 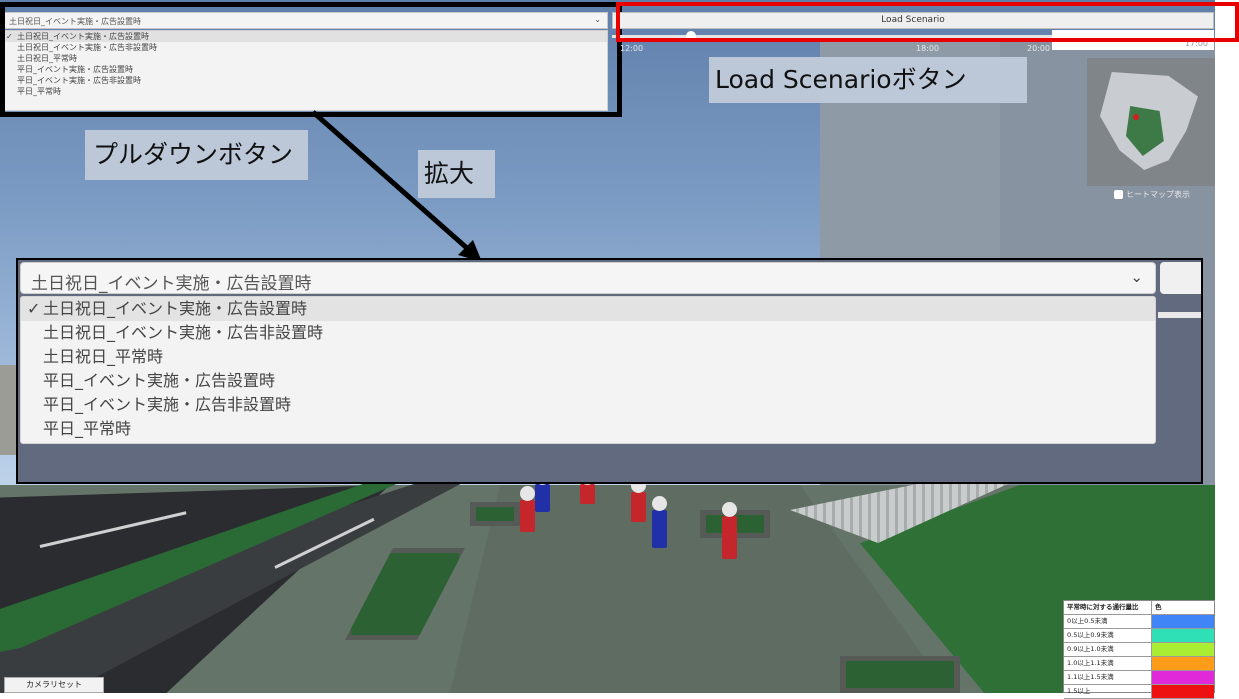 What do you see at coordinates (588, 309) in the screenshot?
I see `dropdown-option: ✓ 土日祝日_イベント実施・広告設置時` at bounding box center [588, 309].